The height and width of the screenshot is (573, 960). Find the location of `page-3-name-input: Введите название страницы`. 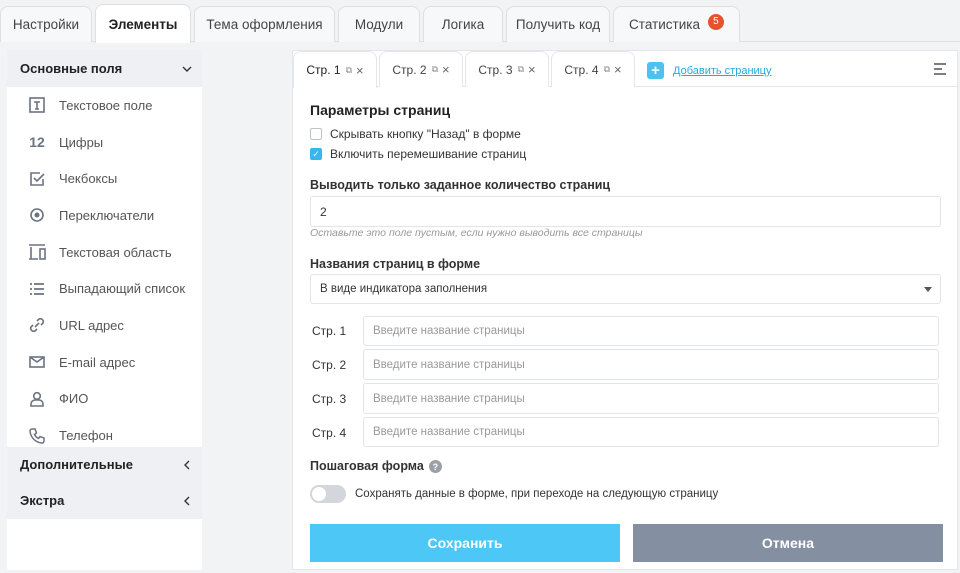

page-3-name-input: Введите название страницы is located at coordinates (651, 398).